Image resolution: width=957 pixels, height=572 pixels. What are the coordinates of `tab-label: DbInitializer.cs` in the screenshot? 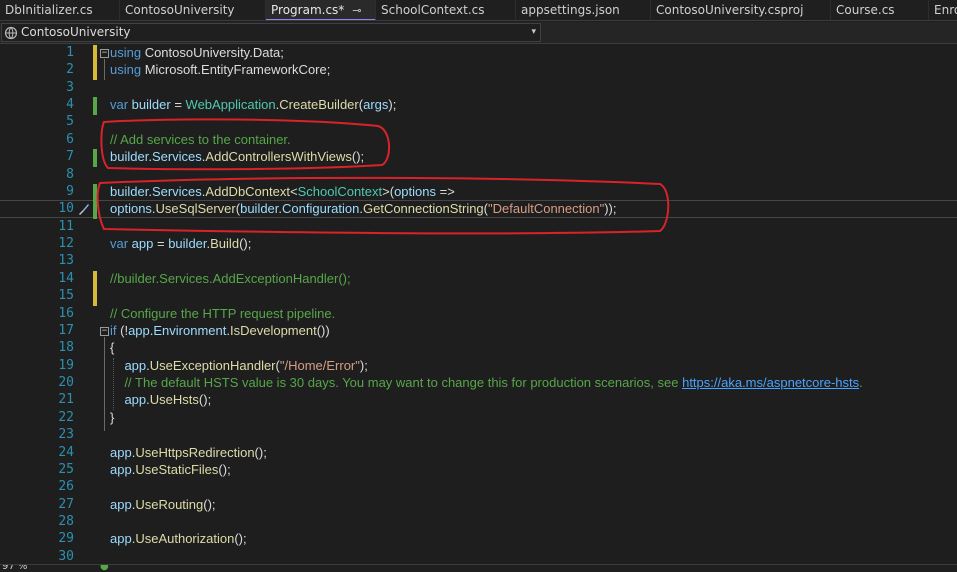 It's located at (49, 10).